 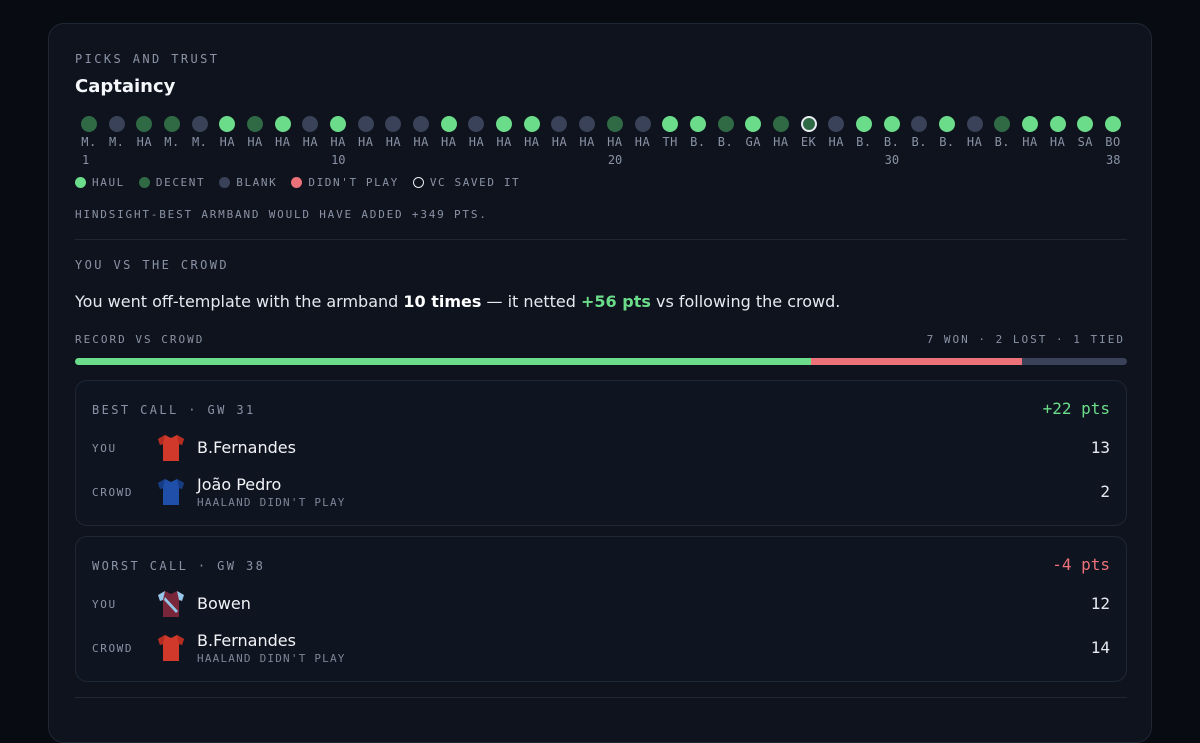 What do you see at coordinates (152, 265) in the screenshot?
I see `crowd-eyebrow: YOU VS THE CROWD` at bounding box center [152, 265].